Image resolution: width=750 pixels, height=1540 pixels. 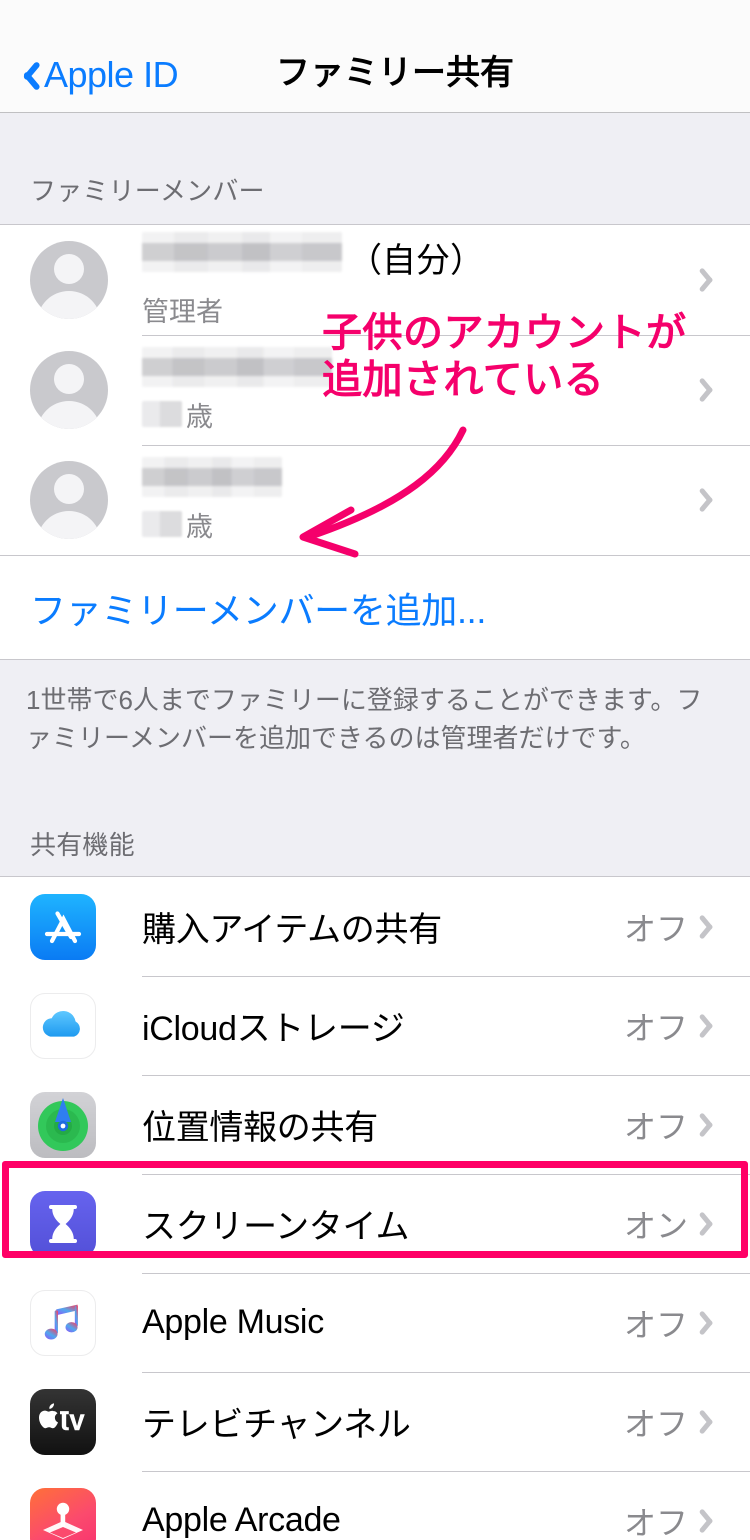 I want to click on navigation-bar: Apple ID ファミリー共有, so click(x=375, y=56).